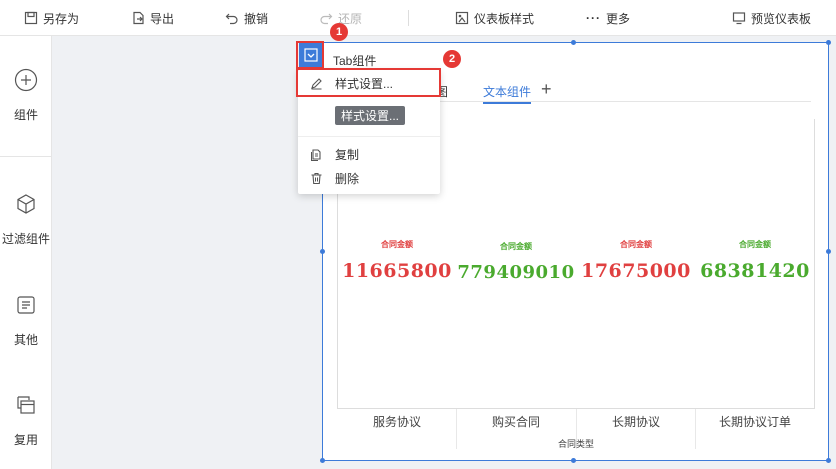  I want to click on plus-circle-icon, so click(26, 80).